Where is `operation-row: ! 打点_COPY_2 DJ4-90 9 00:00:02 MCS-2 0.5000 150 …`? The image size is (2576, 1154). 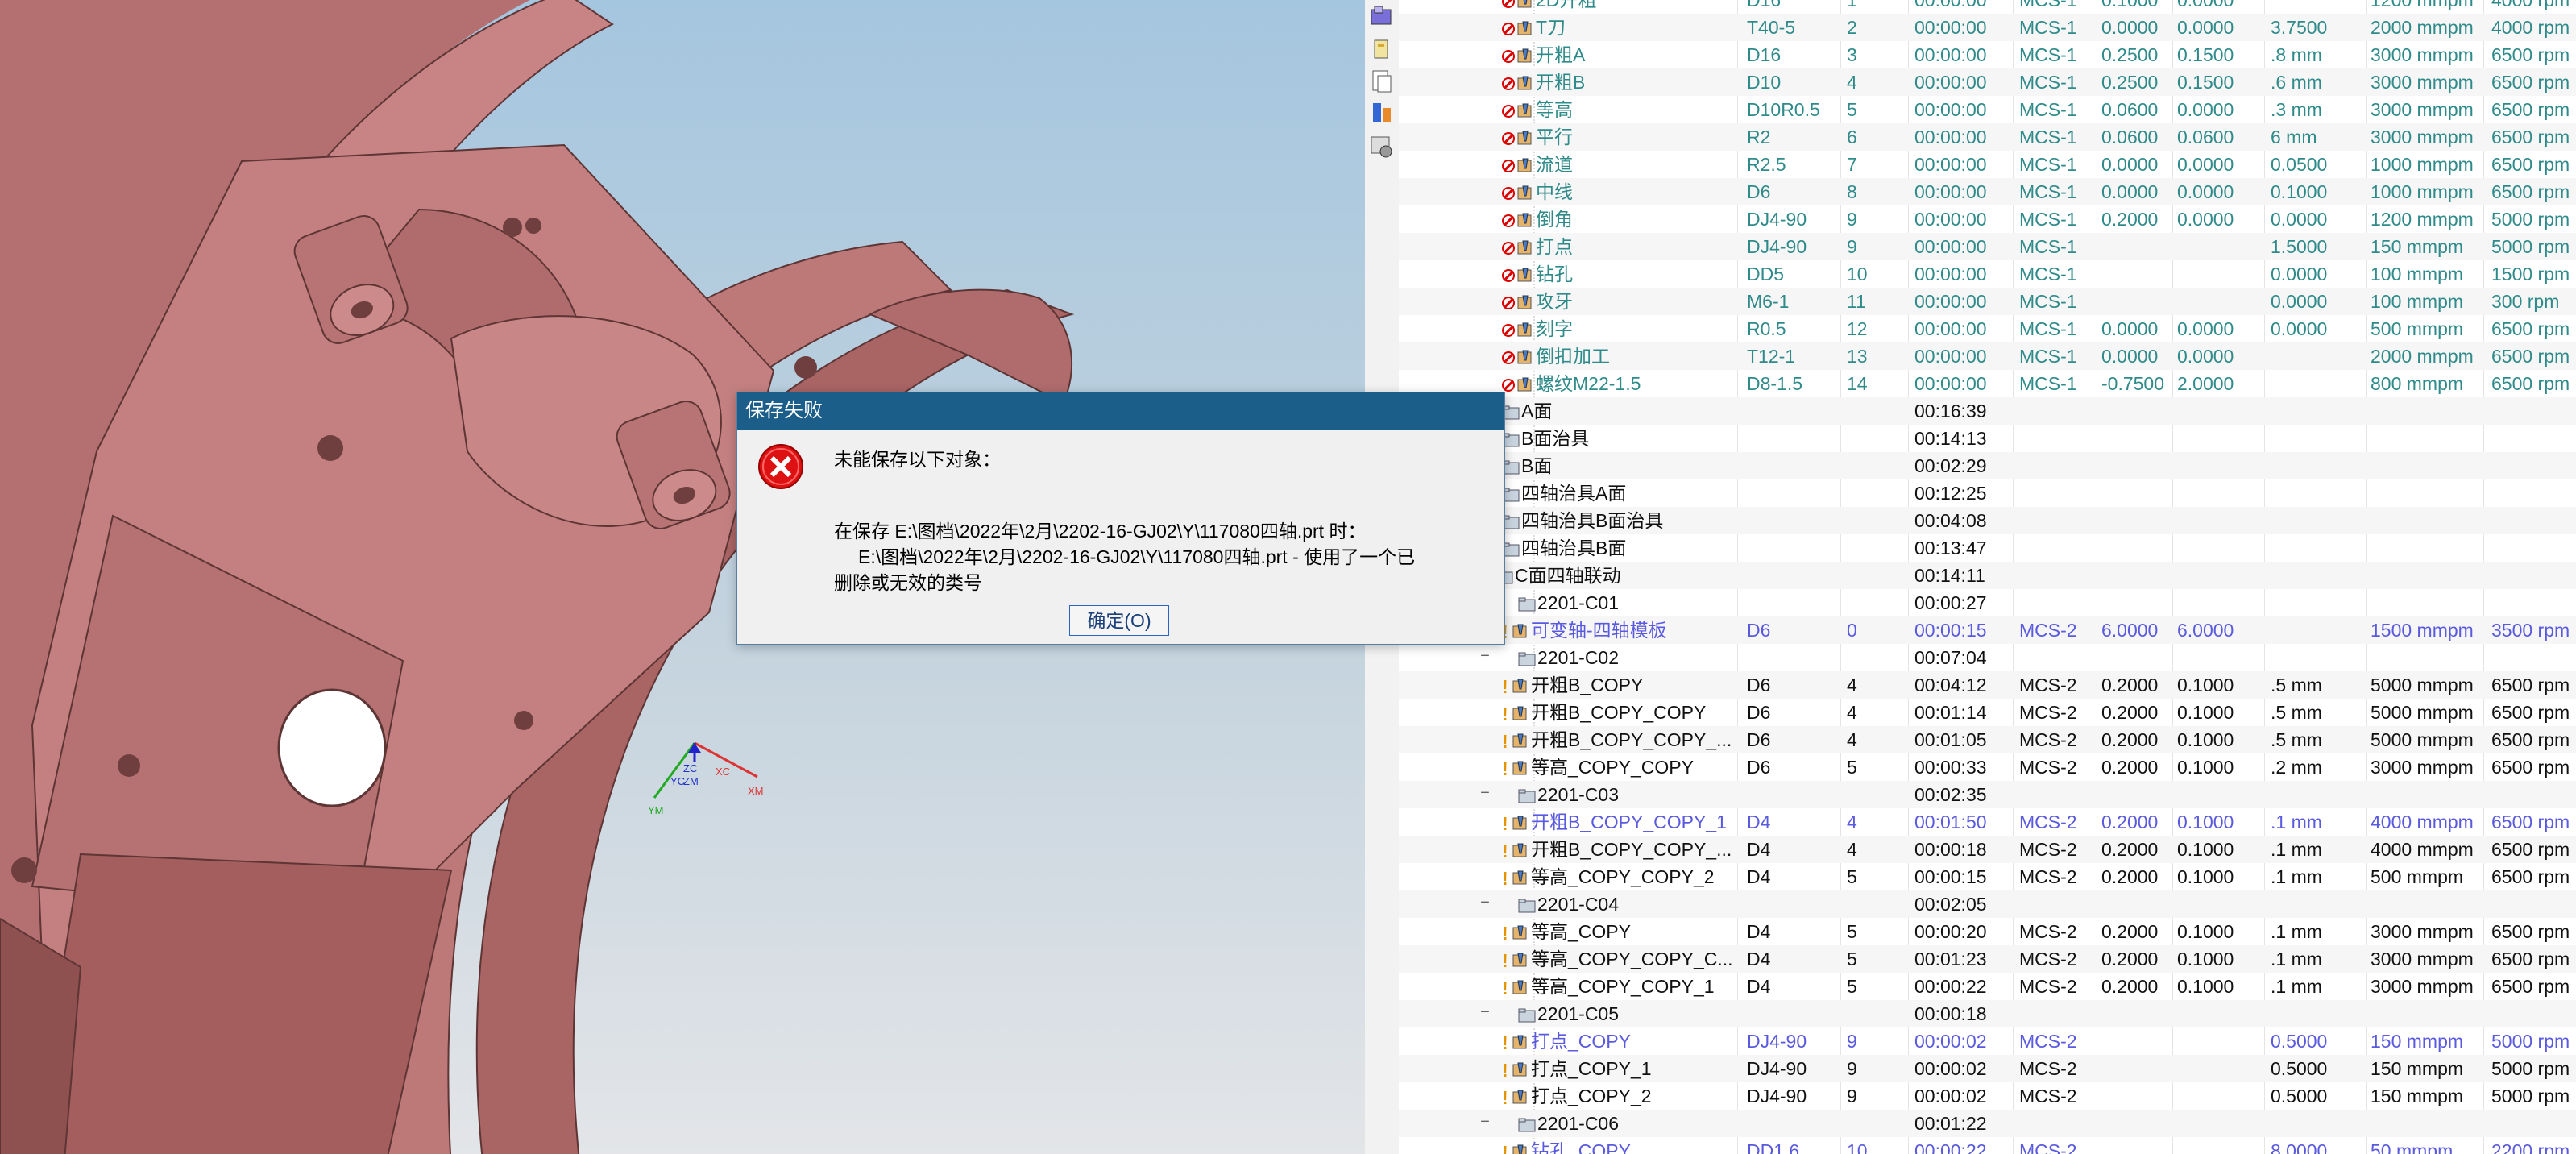
operation-row: ! 打点_COPY_2 DJ4-90 9 00:00:02 MCS-2 0.5000 150 … is located at coordinates (1987, 1096).